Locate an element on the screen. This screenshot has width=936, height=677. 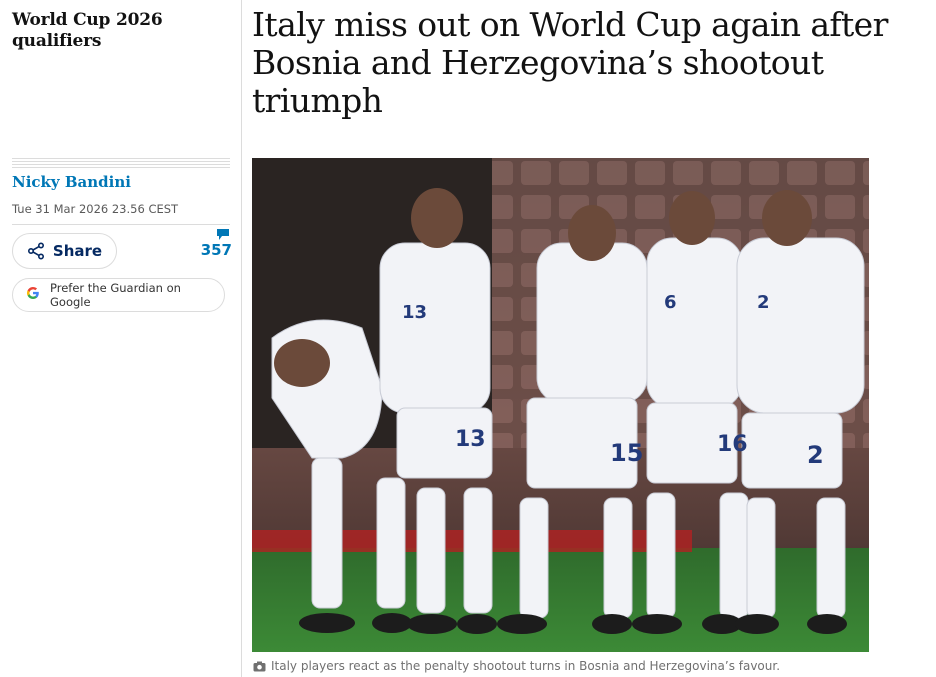
column-divider is located at coordinates (241, 338).